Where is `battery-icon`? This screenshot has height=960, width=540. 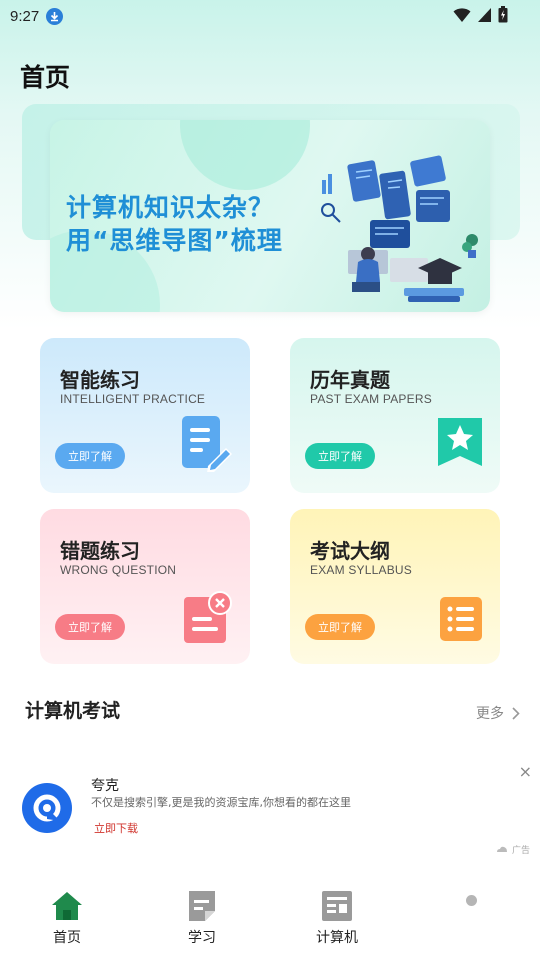
battery-icon is located at coordinates (503, 14).